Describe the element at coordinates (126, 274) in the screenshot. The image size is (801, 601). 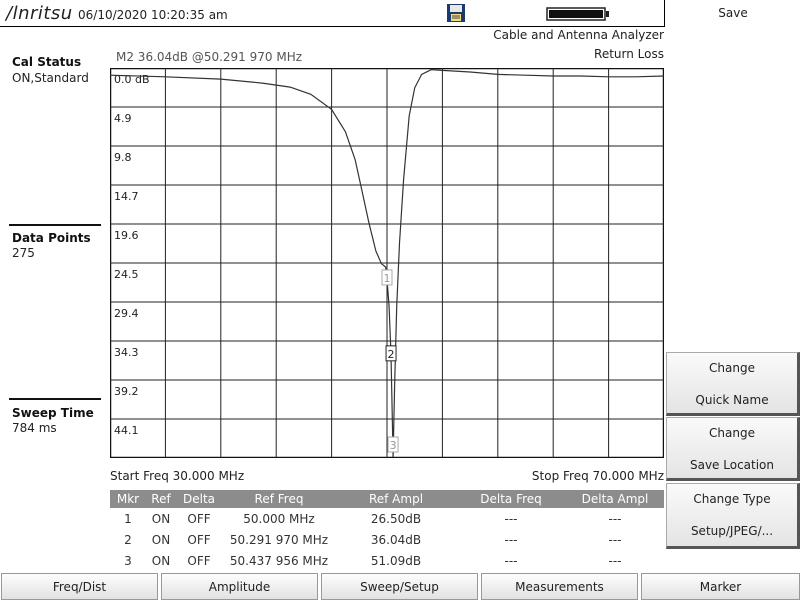
I see `y-tick-label: 24.5` at that location.